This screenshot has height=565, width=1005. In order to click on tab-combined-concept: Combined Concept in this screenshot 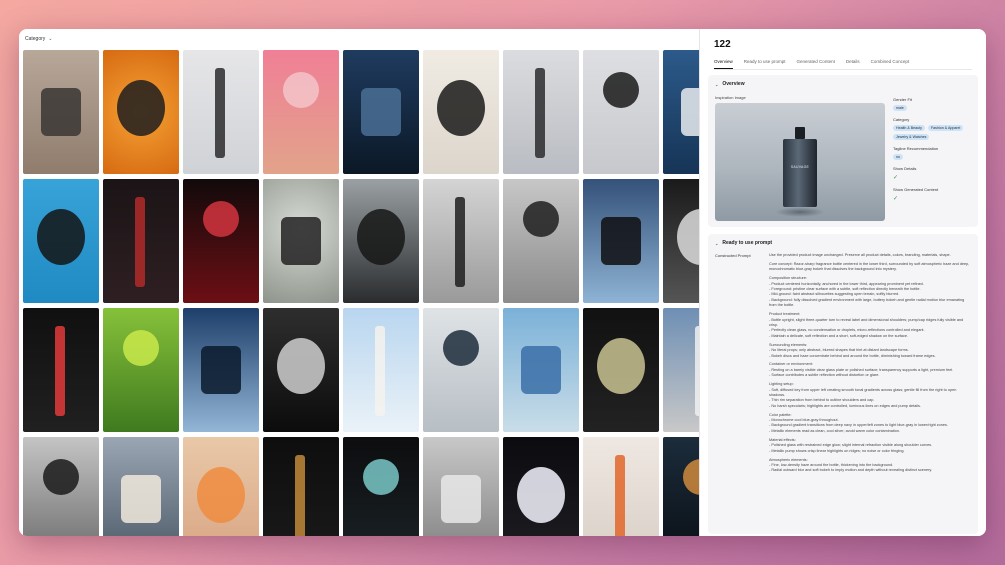, I will do `click(890, 64)`.